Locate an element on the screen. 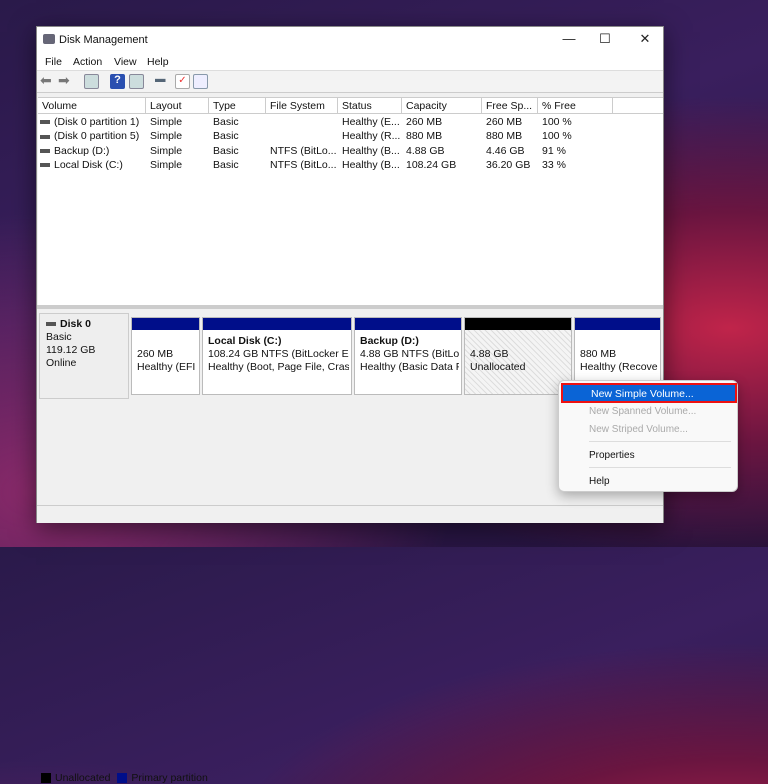 This screenshot has height=784, width=768. disk-size: 119.12 GB is located at coordinates (71, 350).